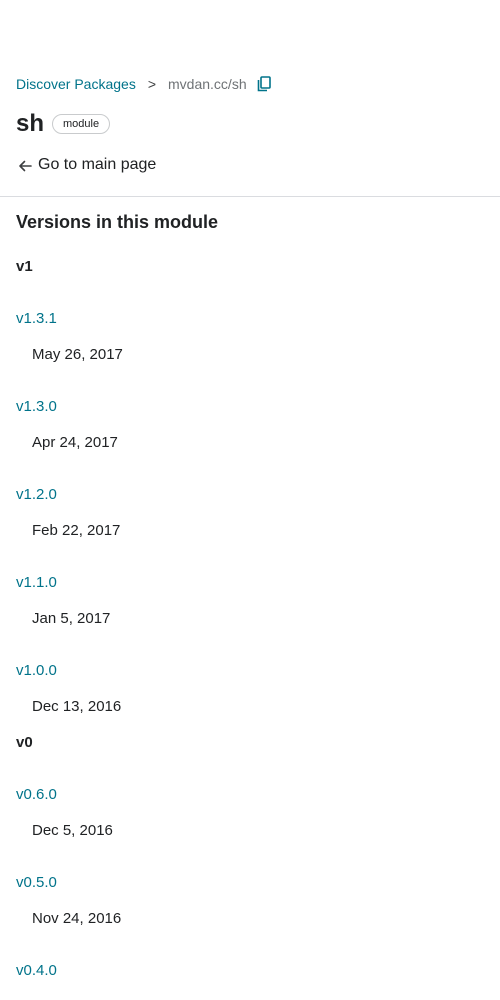  I want to click on copy-icon, so click(264, 84).